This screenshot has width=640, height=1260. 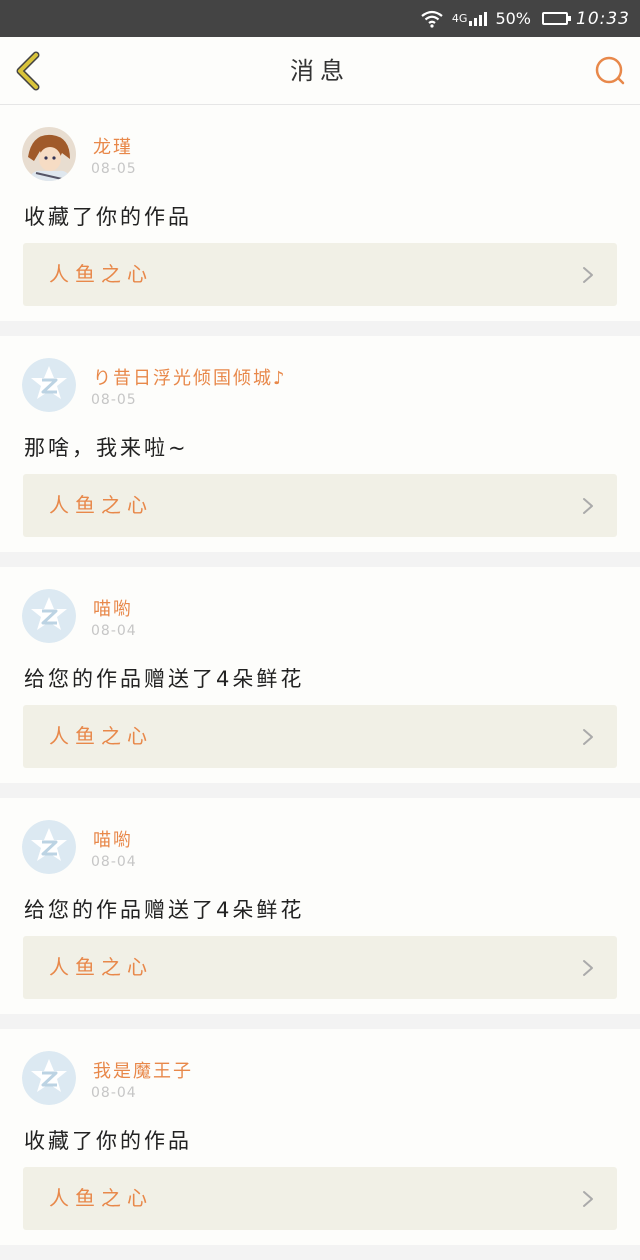 I want to click on clock: 10:33, so click(x=603, y=18).